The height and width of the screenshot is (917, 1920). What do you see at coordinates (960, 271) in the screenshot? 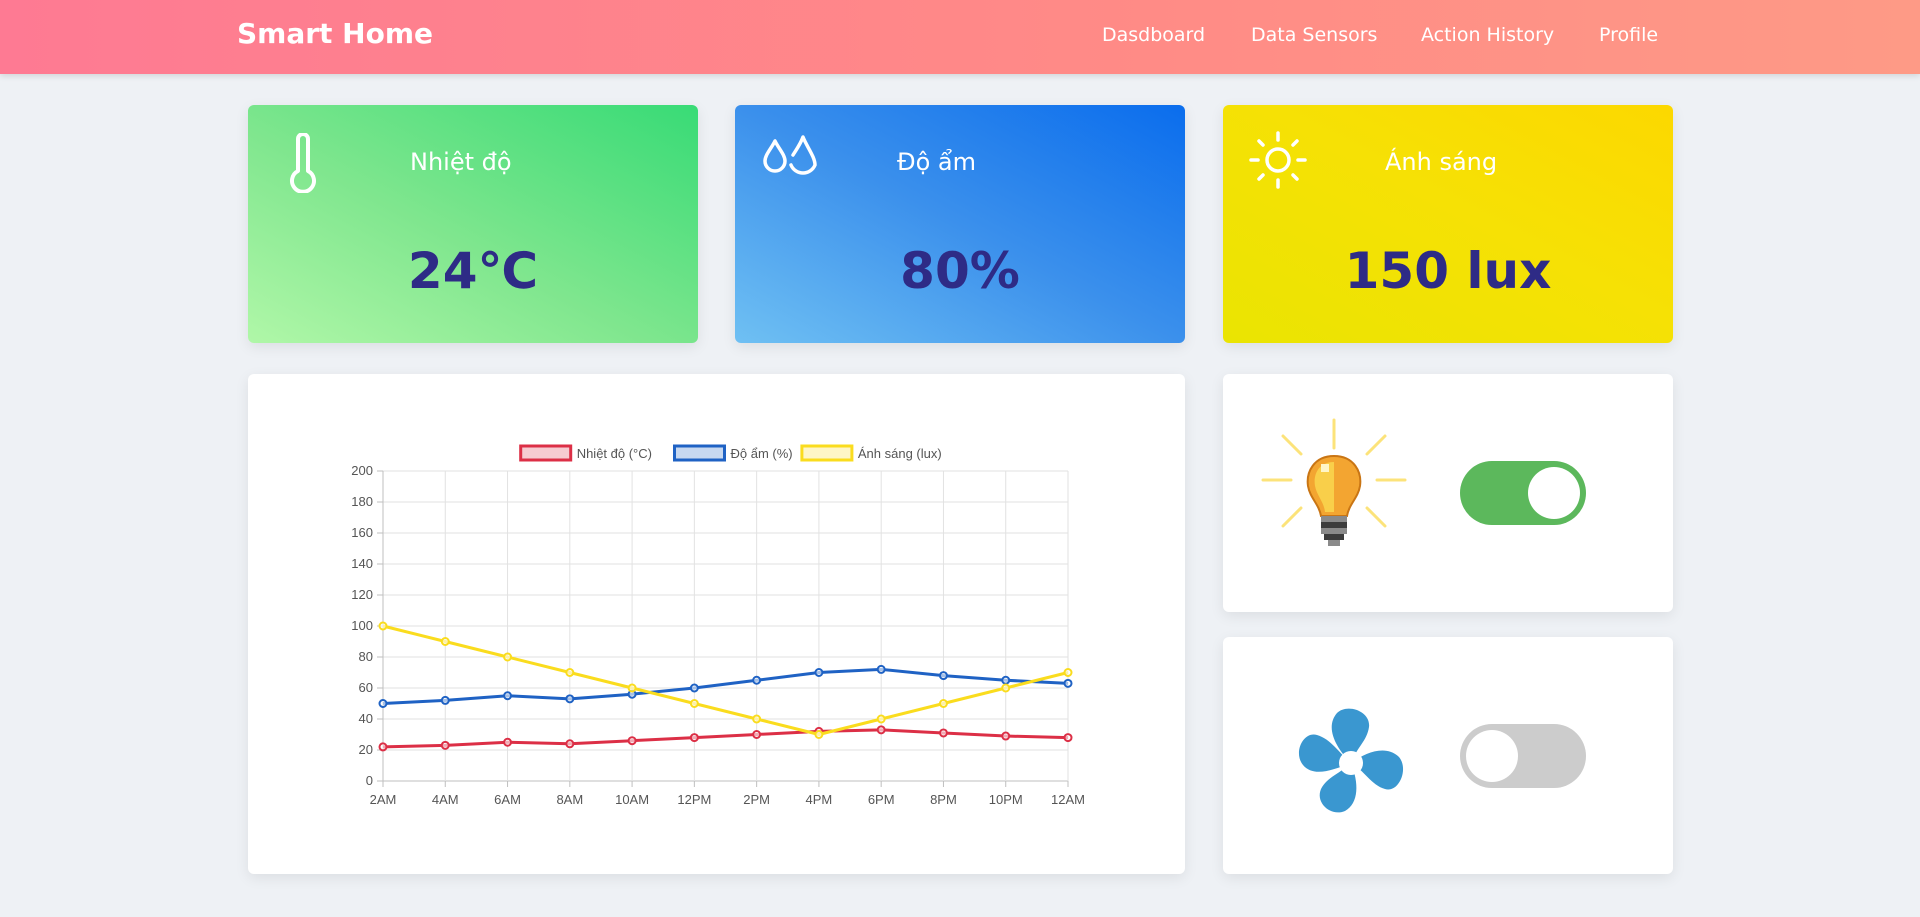
I see `humidity-value: 80%` at bounding box center [960, 271].